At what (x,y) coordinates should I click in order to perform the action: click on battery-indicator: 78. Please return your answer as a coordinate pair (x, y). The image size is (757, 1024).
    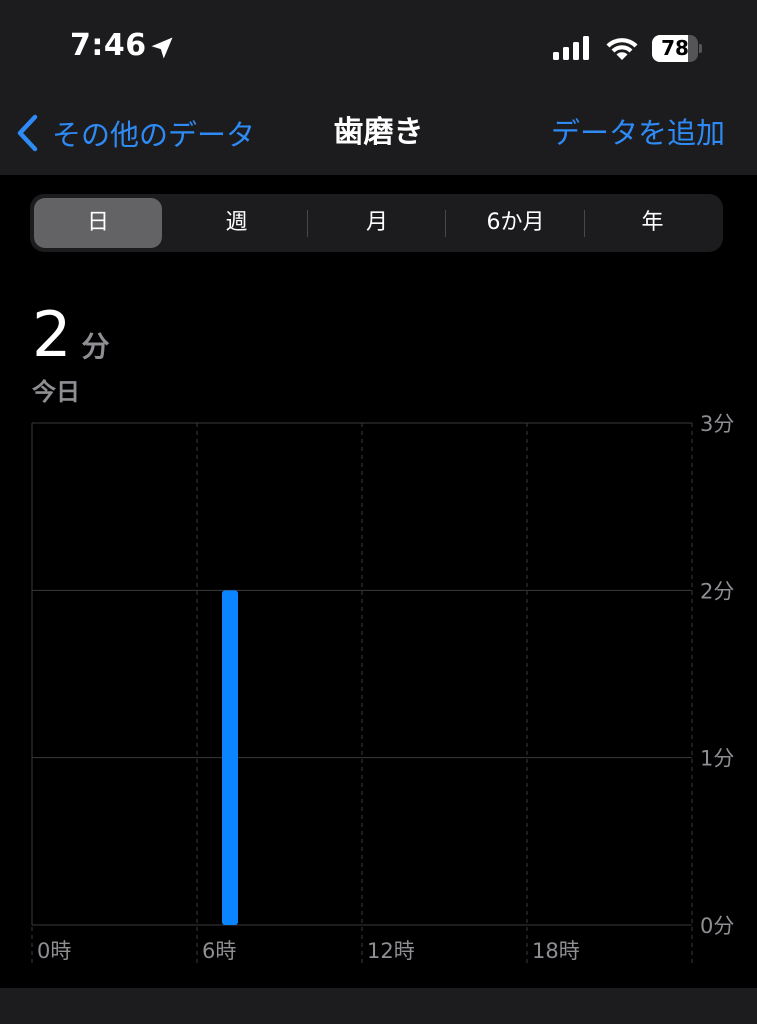
    Looking at the image, I should click on (677, 48).